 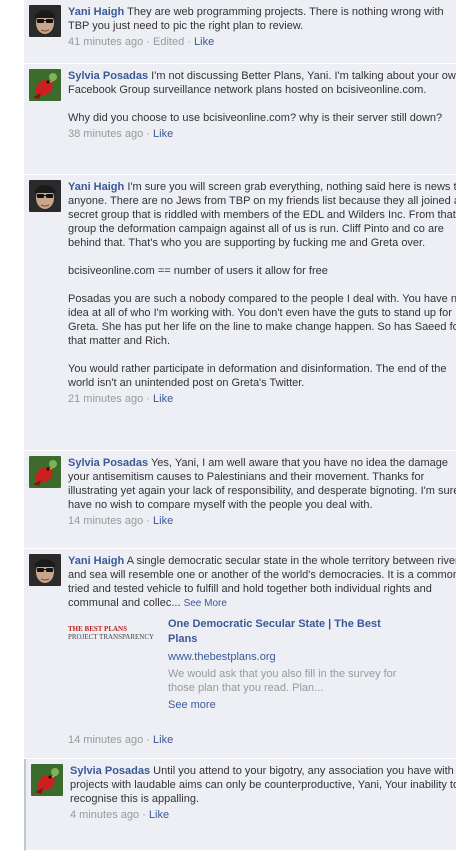 I want to click on link-preview-thumbnail: THE BEST PLANS PROJECT TRANSPARENCY, so click(x=113, y=633).